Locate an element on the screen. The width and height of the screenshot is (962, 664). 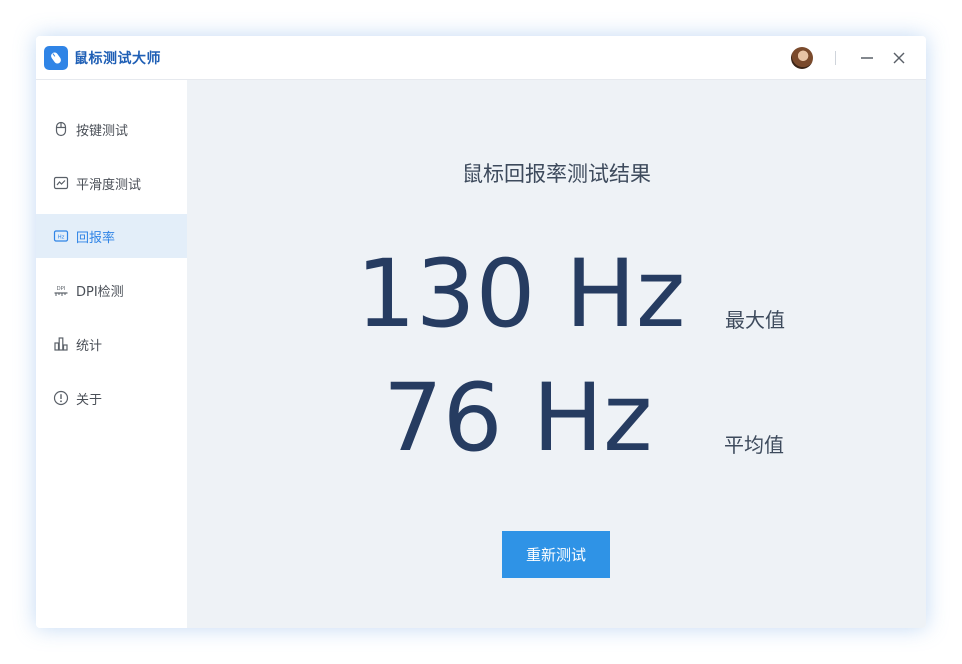
sidebar-item-smoothness-test: 平滑度测试 is located at coordinates (111, 183).